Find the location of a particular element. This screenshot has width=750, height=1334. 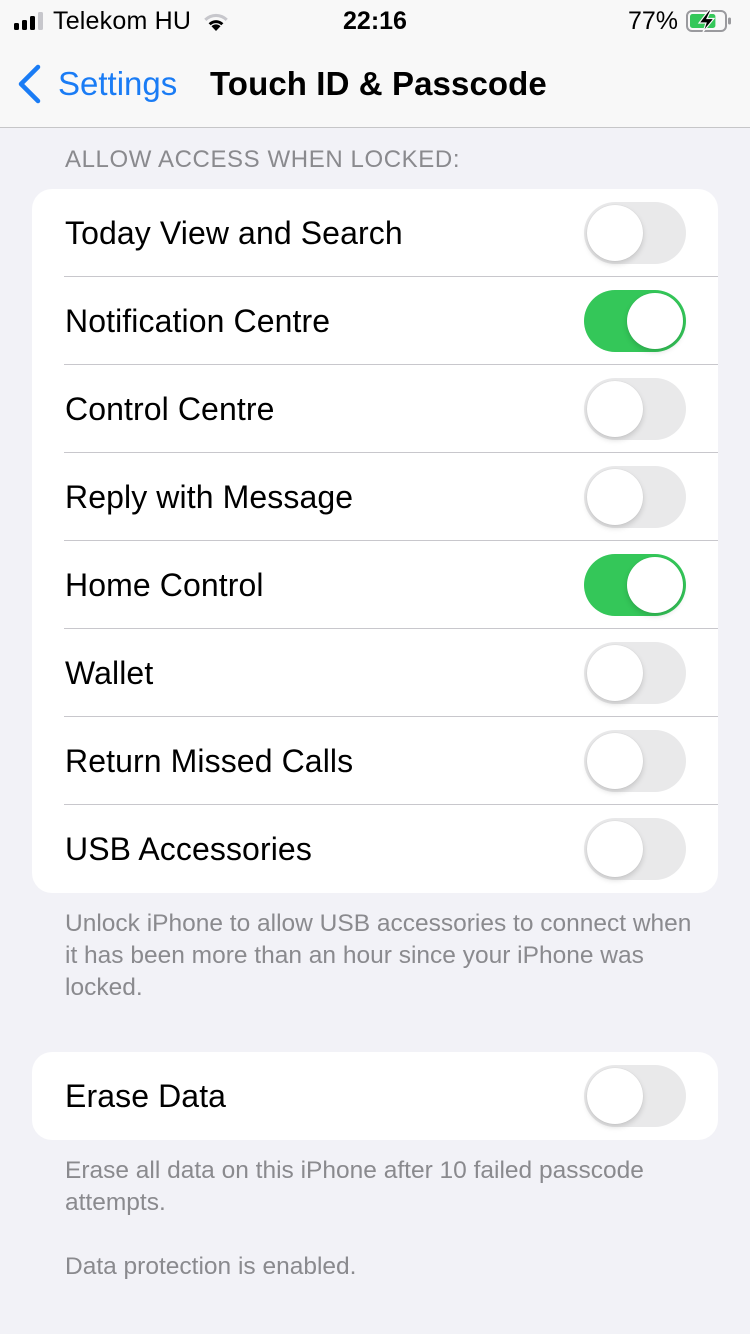

navigation-bar: Settings Touch ID & Passcode is located at coordinates (375, 85).